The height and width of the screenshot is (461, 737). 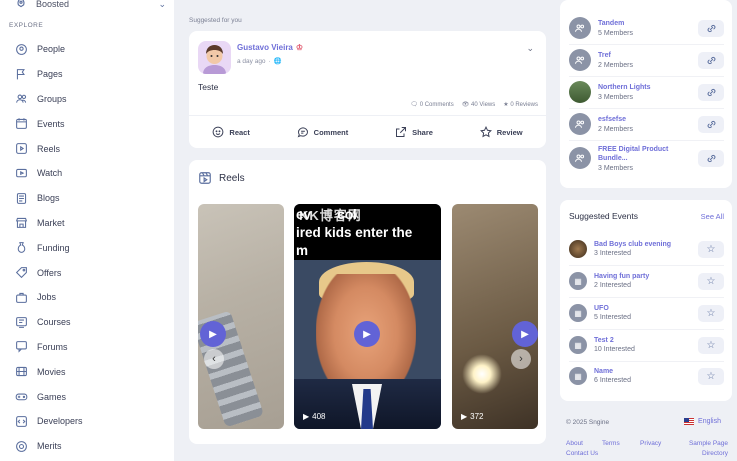 I want to click on reel-card: ev col ired kids enter the m ▶ ▶ 408, so click(x=367, y=316).